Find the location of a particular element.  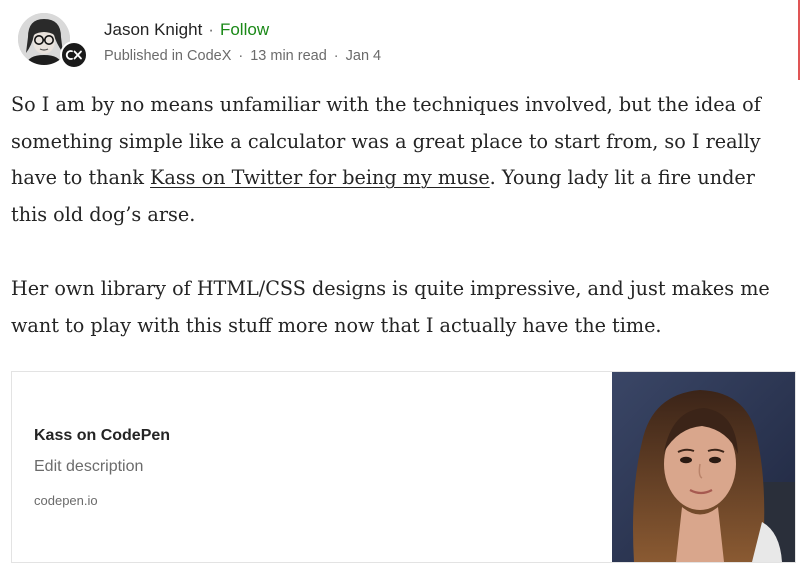

author-name: Jason Knight is located at coordinates (153, 29).